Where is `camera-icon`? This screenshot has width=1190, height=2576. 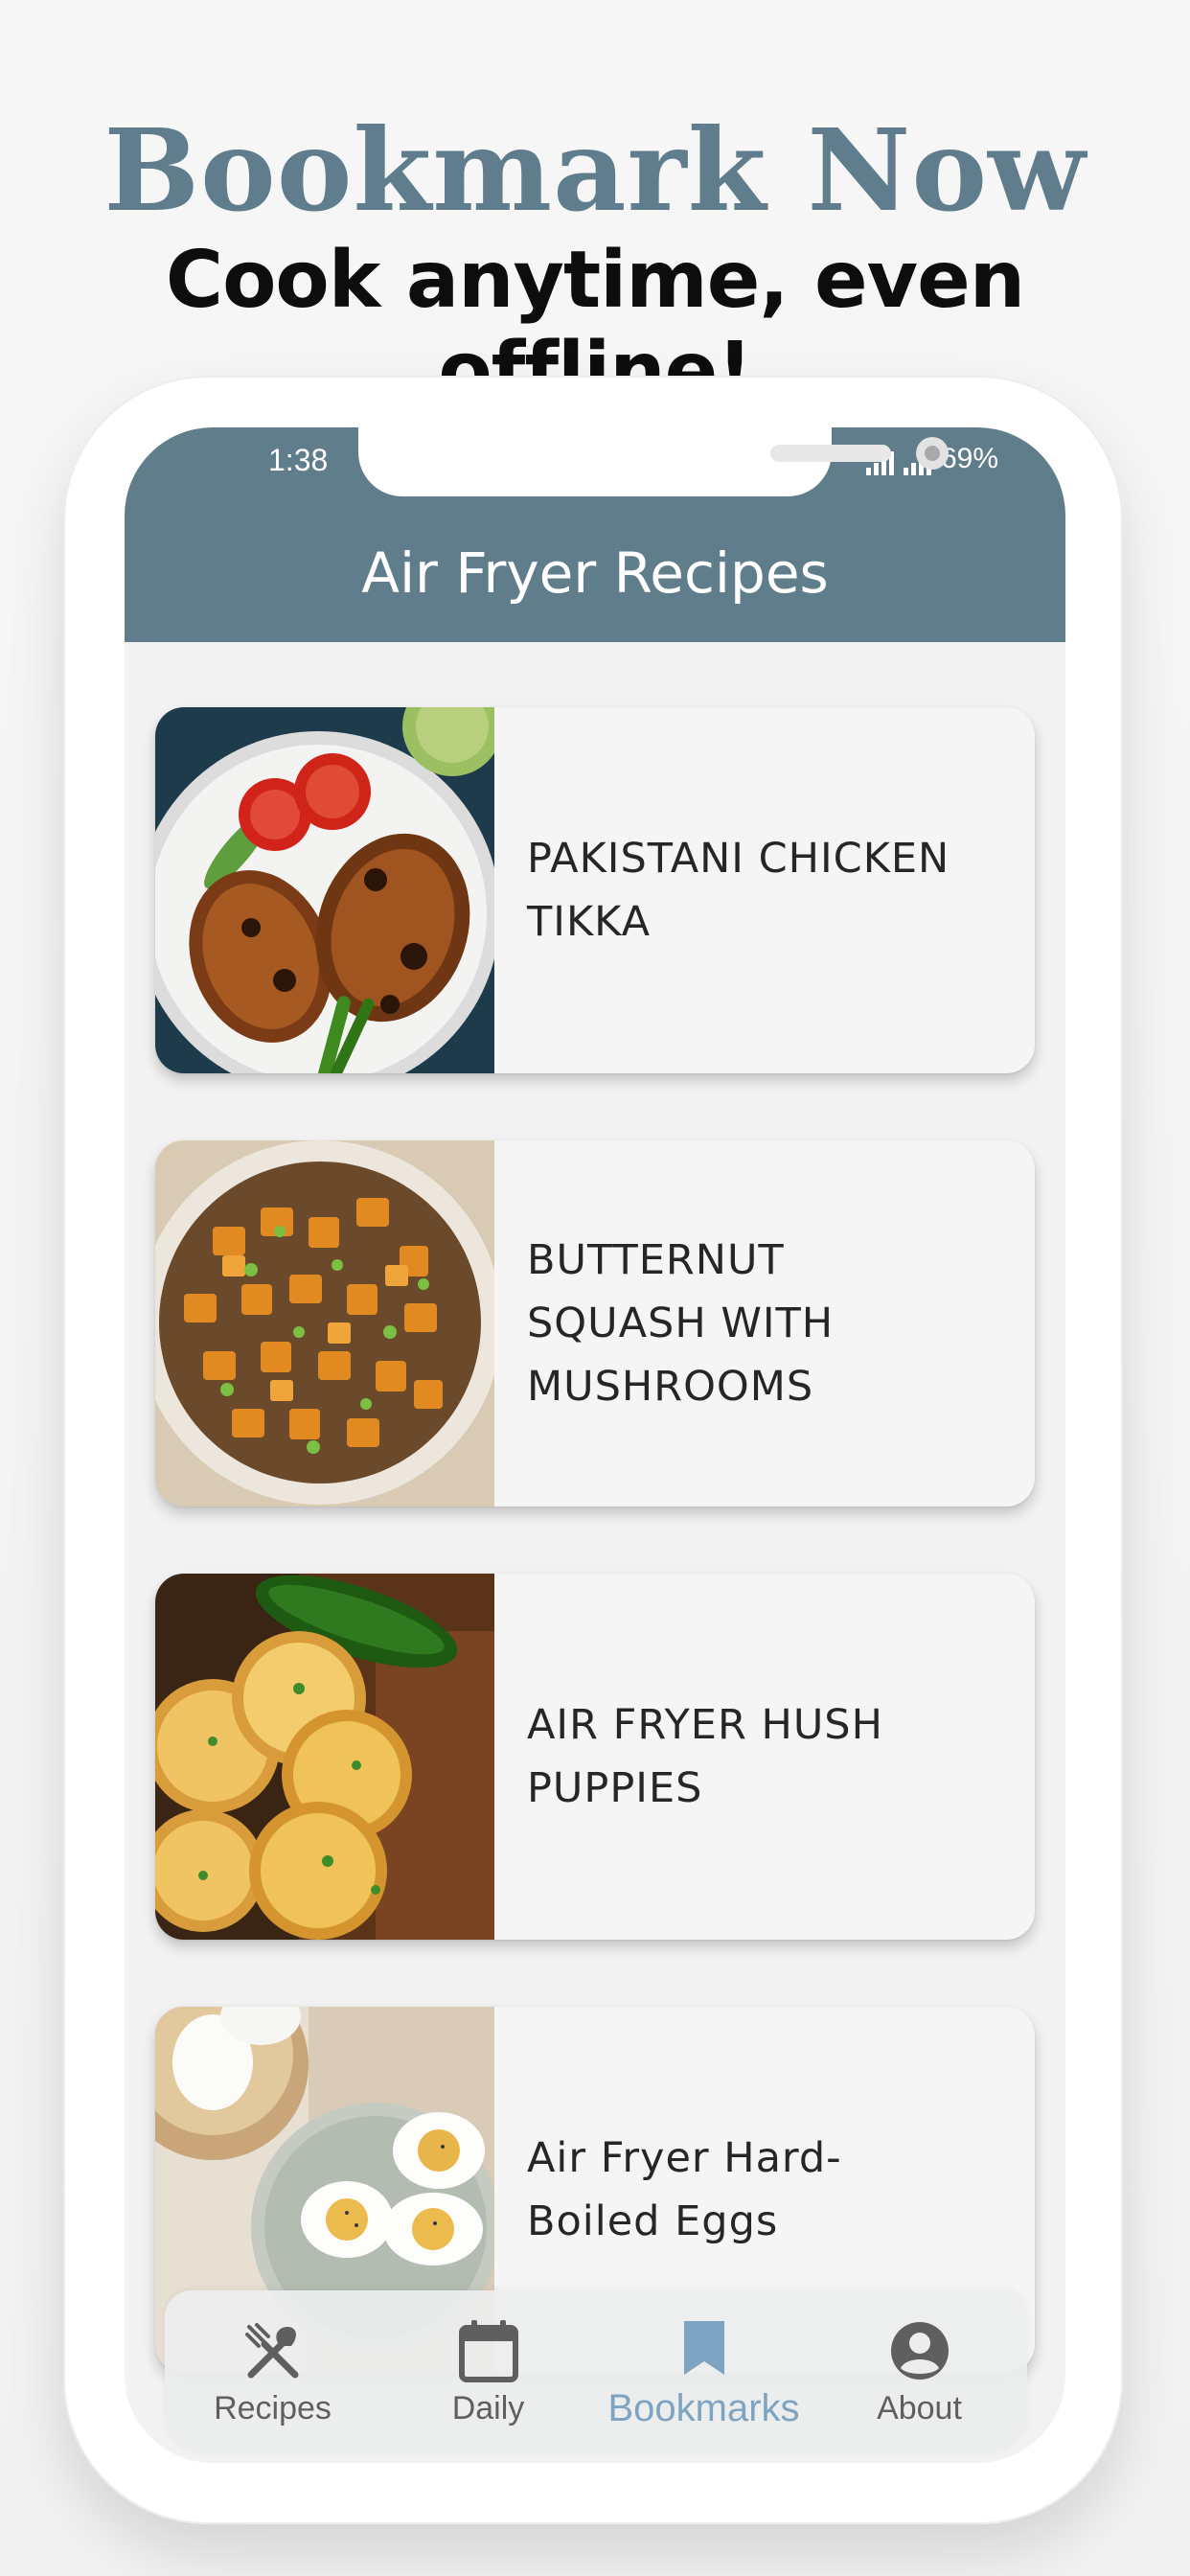
camera-icon is located at coordinates (933, 453).